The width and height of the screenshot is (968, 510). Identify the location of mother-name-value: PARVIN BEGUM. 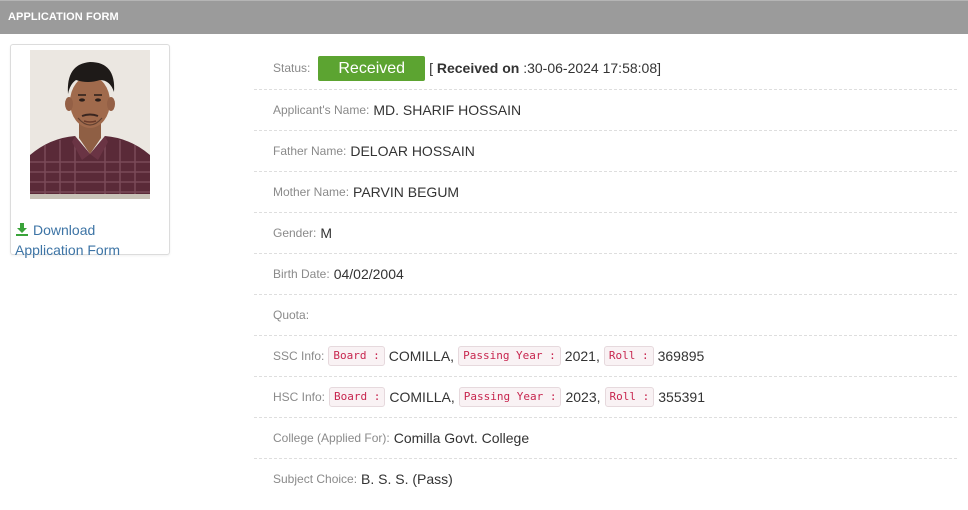
(406, 192).